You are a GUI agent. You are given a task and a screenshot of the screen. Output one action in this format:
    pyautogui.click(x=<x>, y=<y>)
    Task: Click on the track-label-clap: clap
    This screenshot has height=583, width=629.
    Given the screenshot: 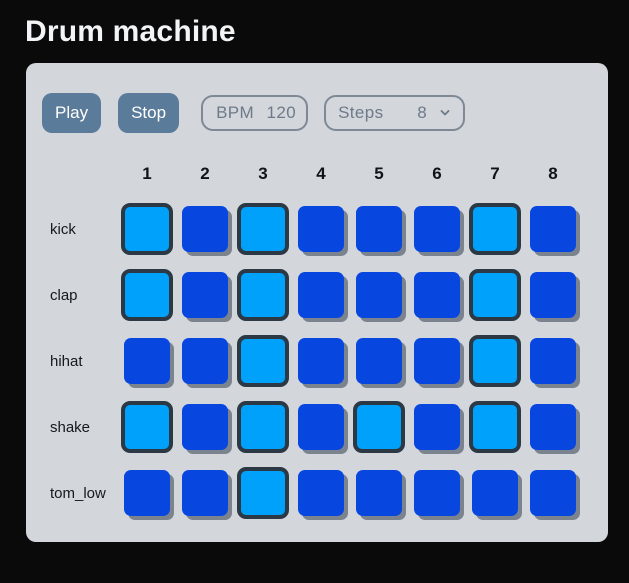 What is the action you would take?
    pyautogui.click(x=64, y=295)
    